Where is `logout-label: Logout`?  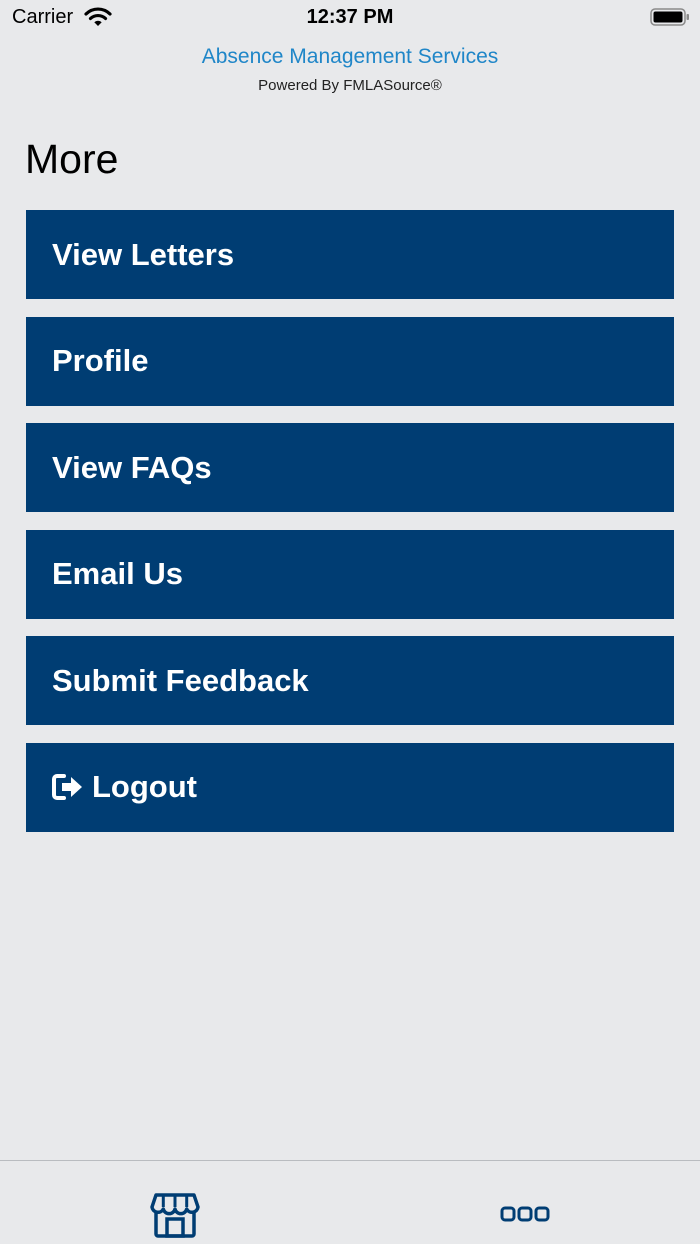
logout-label: Logout is located at coordinates (145, 786).